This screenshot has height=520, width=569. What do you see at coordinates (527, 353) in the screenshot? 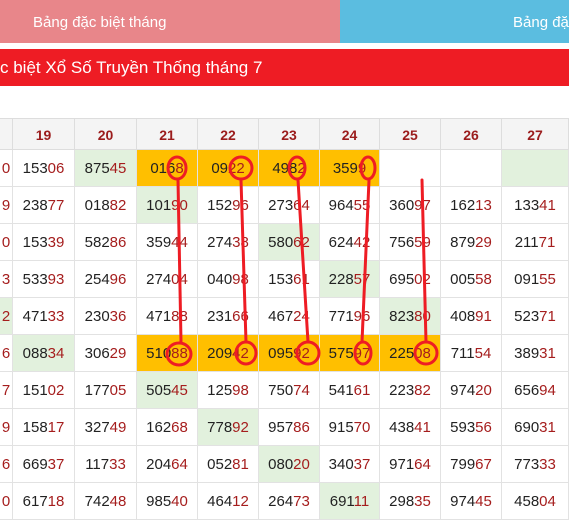
I see `result-prefix: 389` at bounding box center [527, 353].